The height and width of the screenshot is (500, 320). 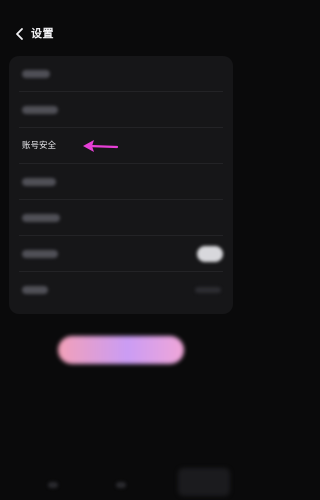 I want to click on blurred-value, so click(x=208, y=290).